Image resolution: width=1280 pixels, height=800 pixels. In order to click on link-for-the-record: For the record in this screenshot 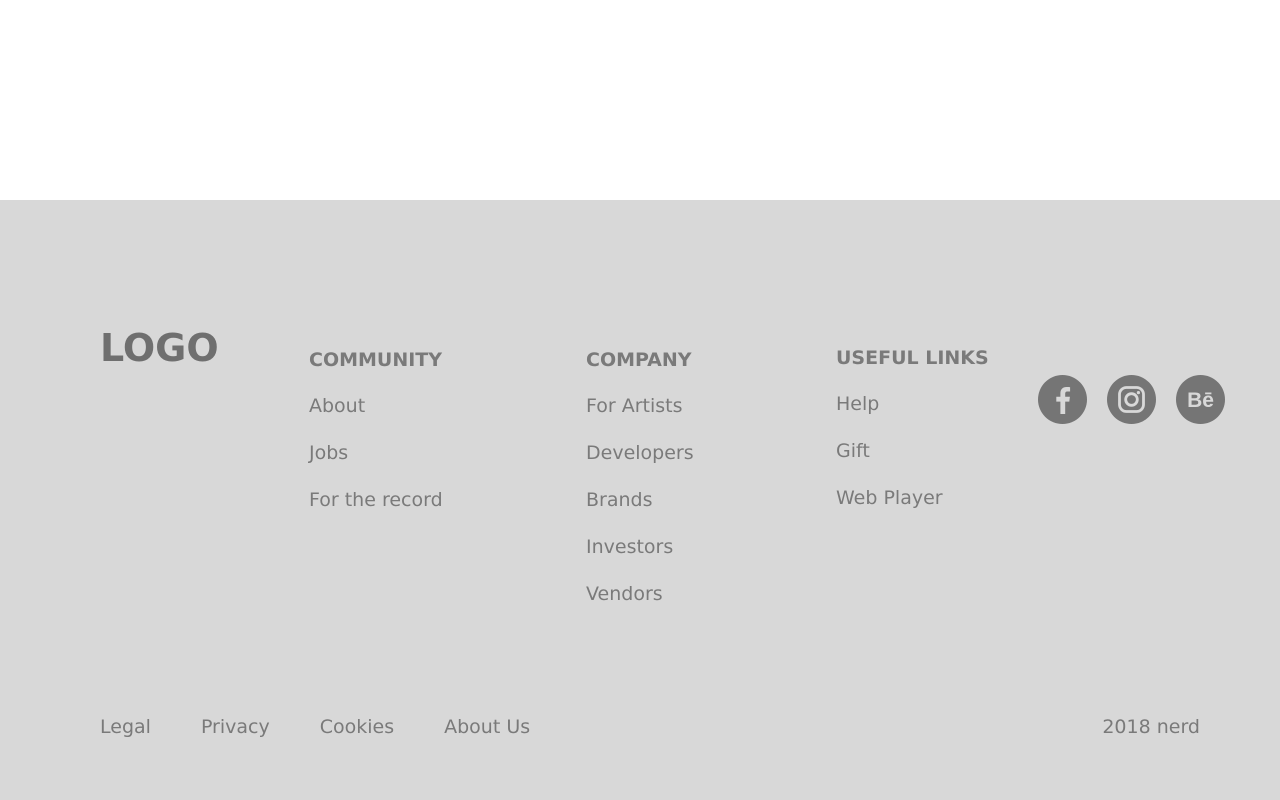, I will do `click(376, 500)`.